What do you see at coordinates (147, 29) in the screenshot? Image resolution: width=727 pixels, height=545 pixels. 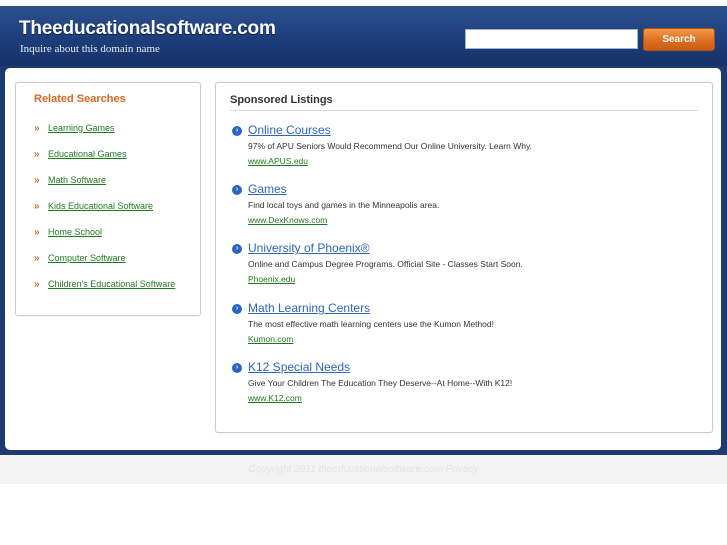 I see `site-title: Theeducationalsoftware.com` at bounding box center [147, 29].